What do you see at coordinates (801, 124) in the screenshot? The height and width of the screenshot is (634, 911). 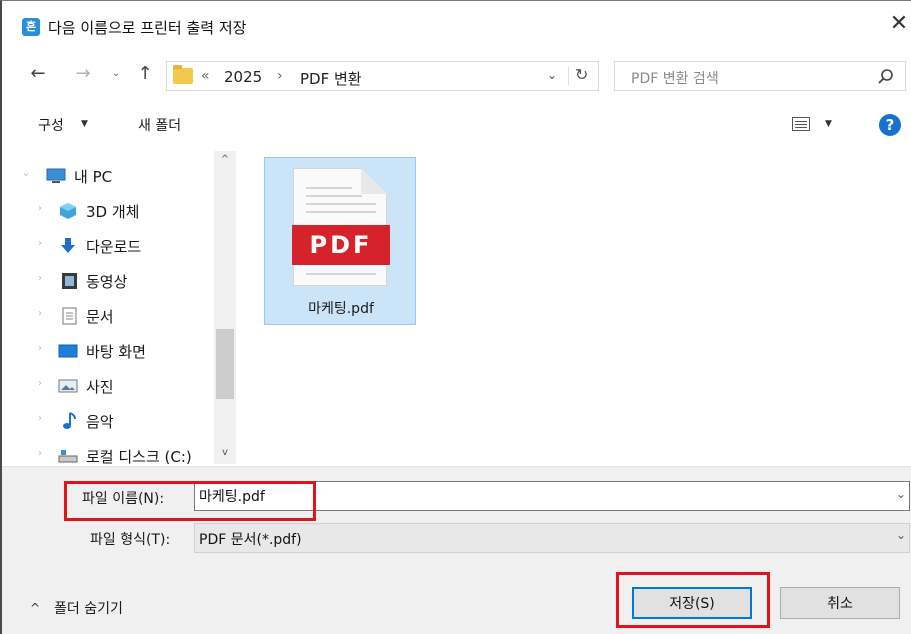 I see `view-options-icon` at bounding box center [801, 124].